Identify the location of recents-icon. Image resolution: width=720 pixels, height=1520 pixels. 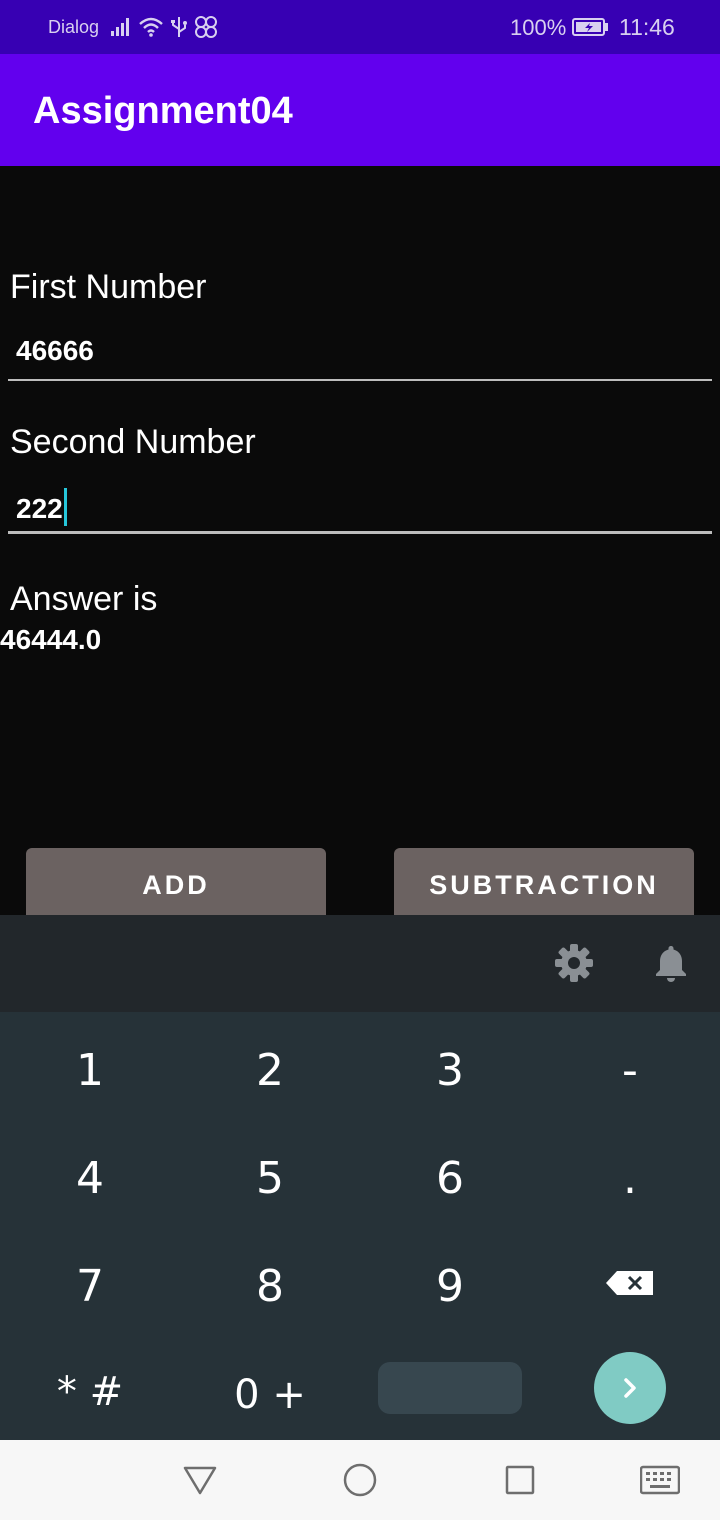
(520, 1480).